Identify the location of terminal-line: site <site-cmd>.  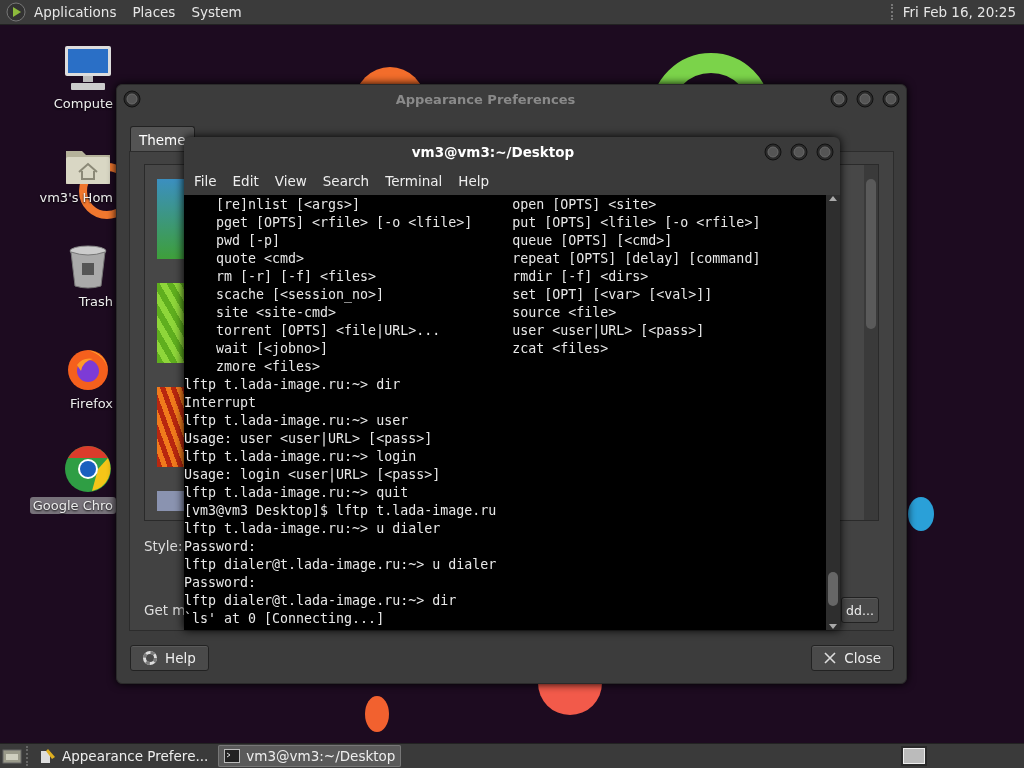
(276, 312).